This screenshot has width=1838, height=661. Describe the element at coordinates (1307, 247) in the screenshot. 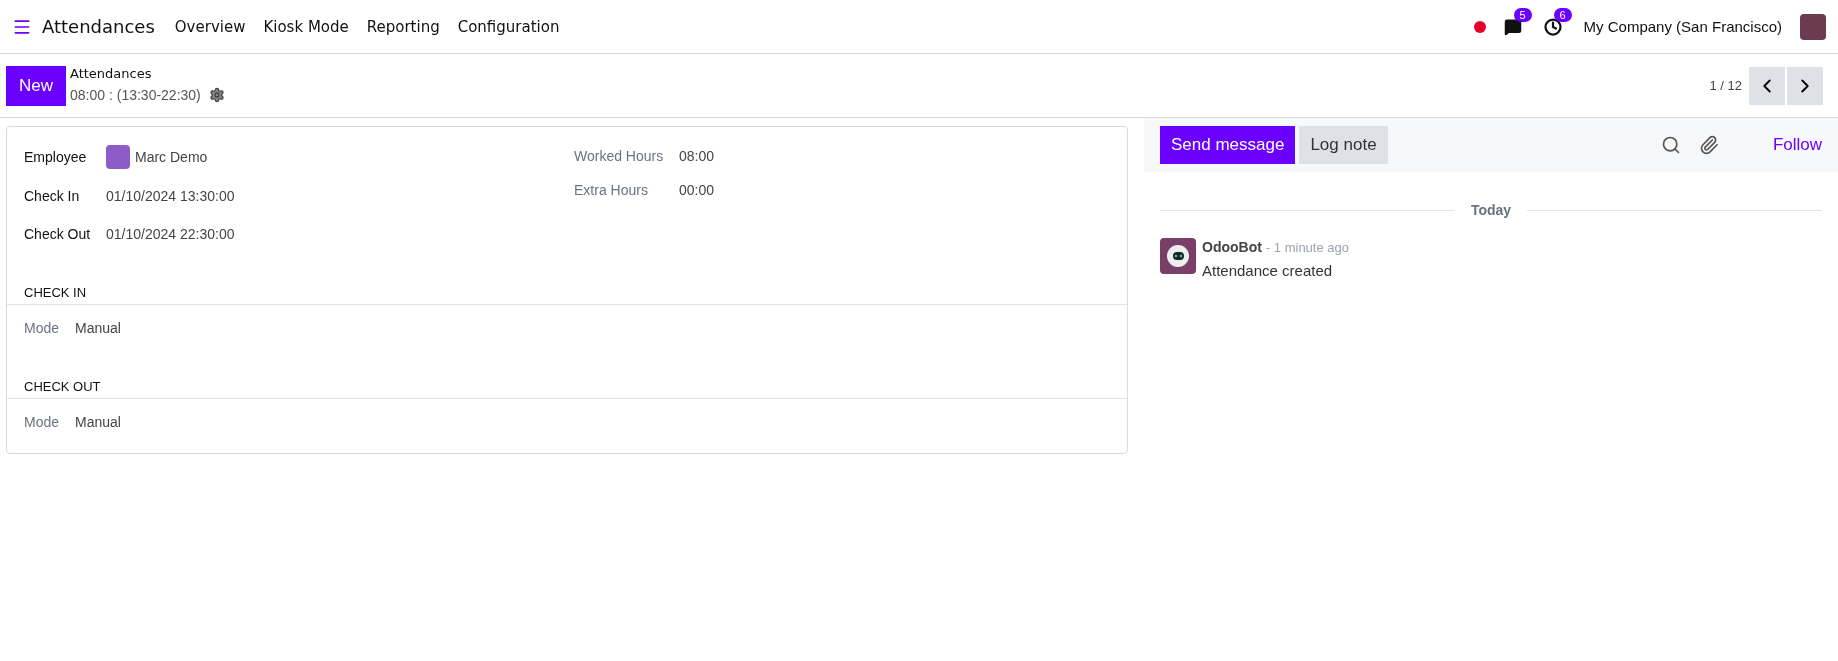

I see `message-time: - 1 minute ago` at that location.